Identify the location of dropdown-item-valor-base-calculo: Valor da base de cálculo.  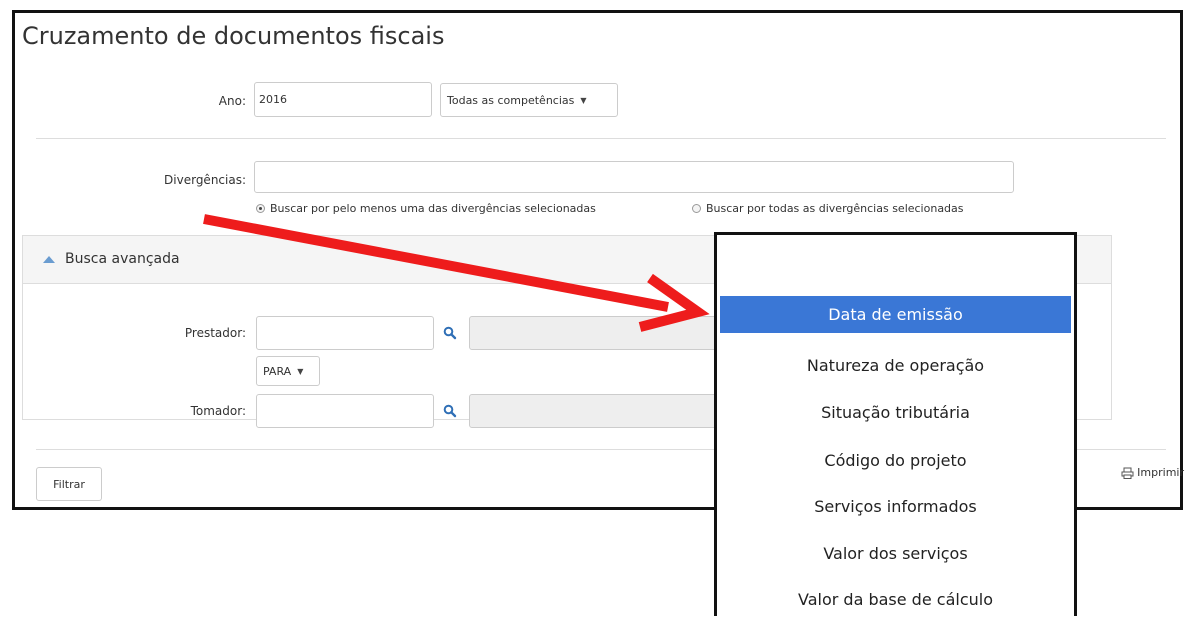
(895, 599).